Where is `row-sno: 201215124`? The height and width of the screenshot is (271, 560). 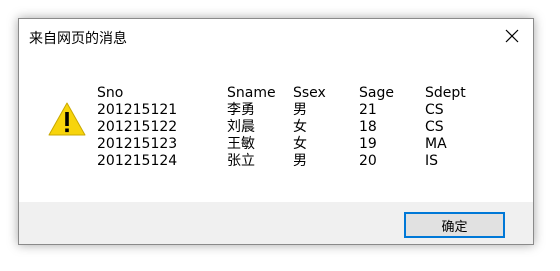 row-sno: 201215124 is located at coordinates (137, 161).